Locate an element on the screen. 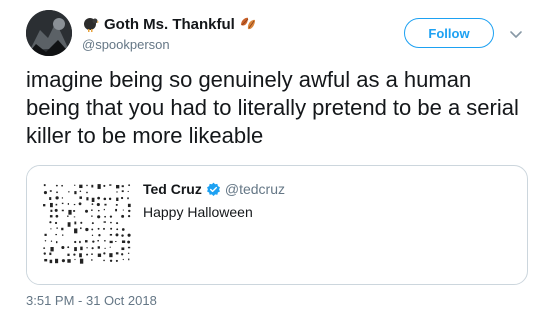  author-handle: @spookperson is located at coordinates (126, 44).